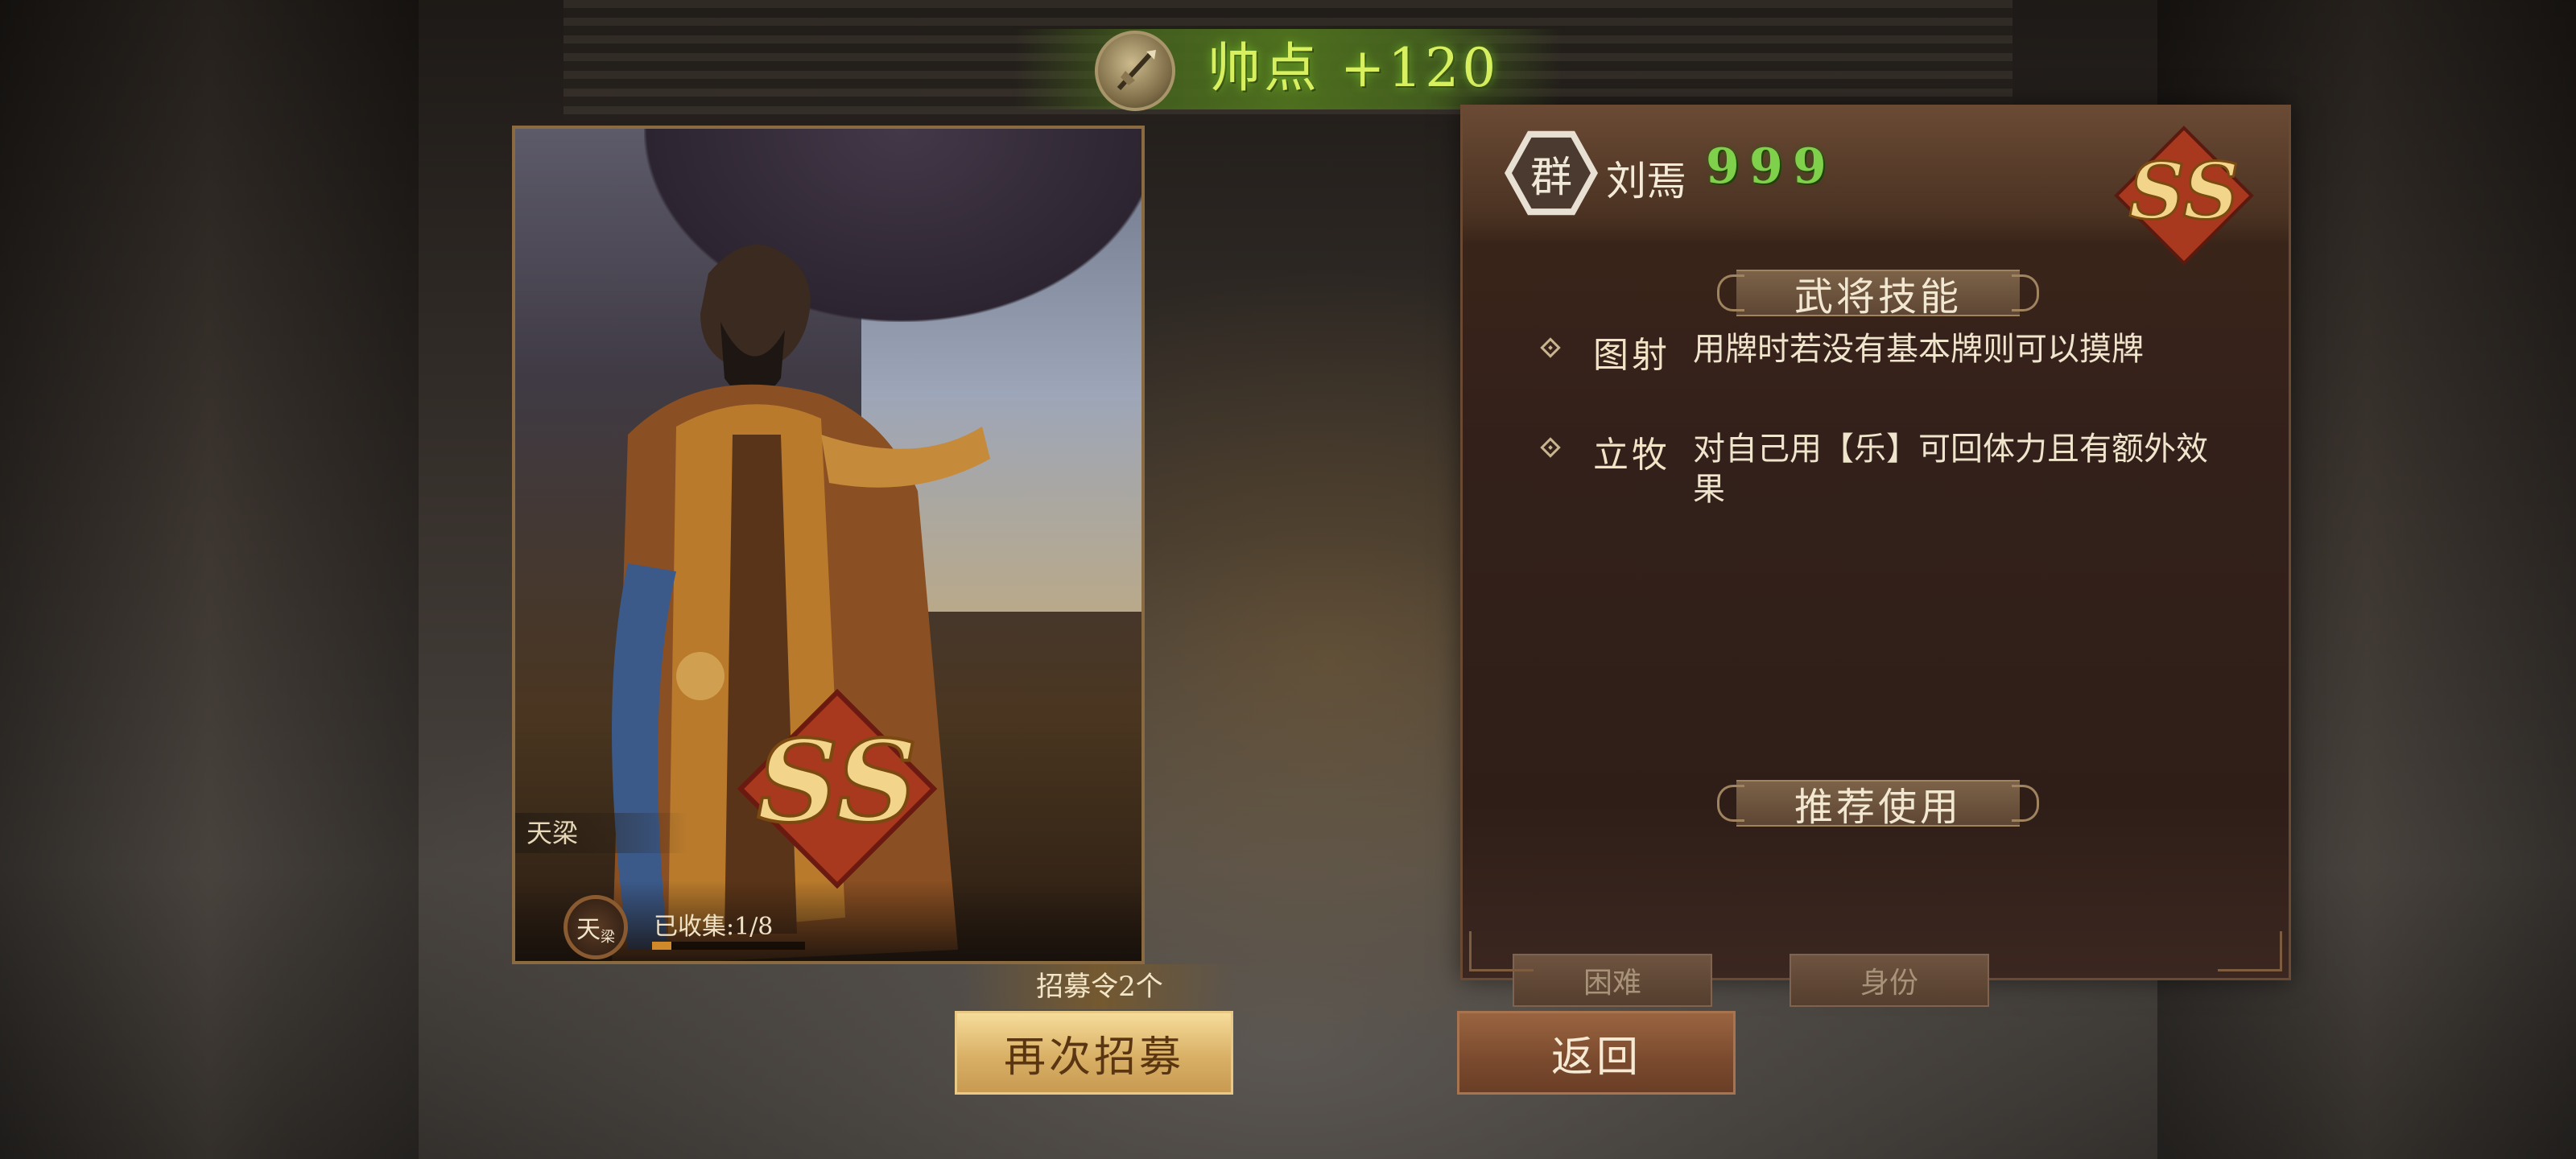 The height and width of the screenshot is (1159, 2576). What do you see at coordinates (661, 946) in the screenshot?
I see `collected-progress-fill` at bounding box center [661, 946].